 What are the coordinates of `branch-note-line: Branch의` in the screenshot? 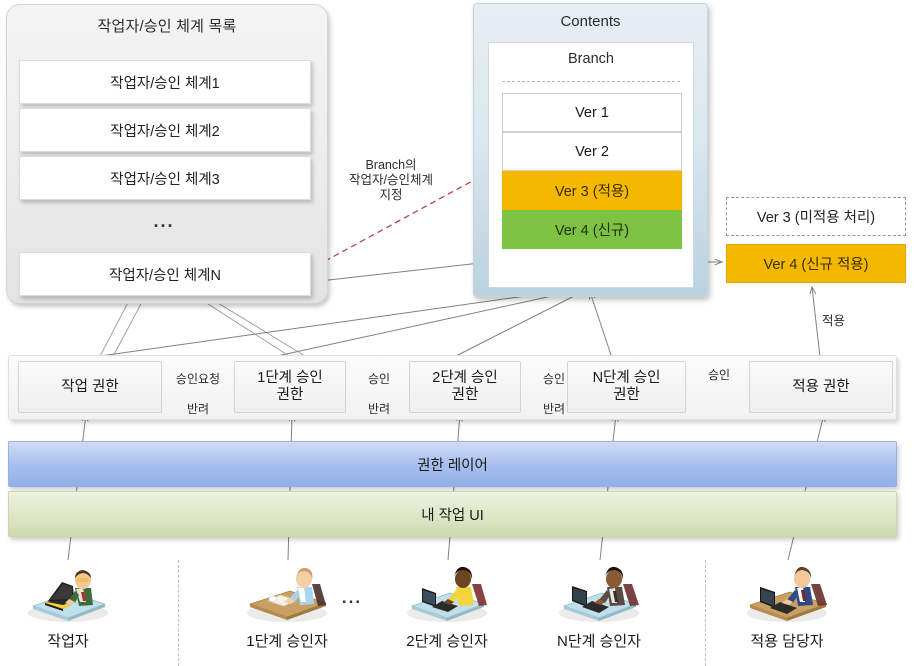 It's located at (391, 165).